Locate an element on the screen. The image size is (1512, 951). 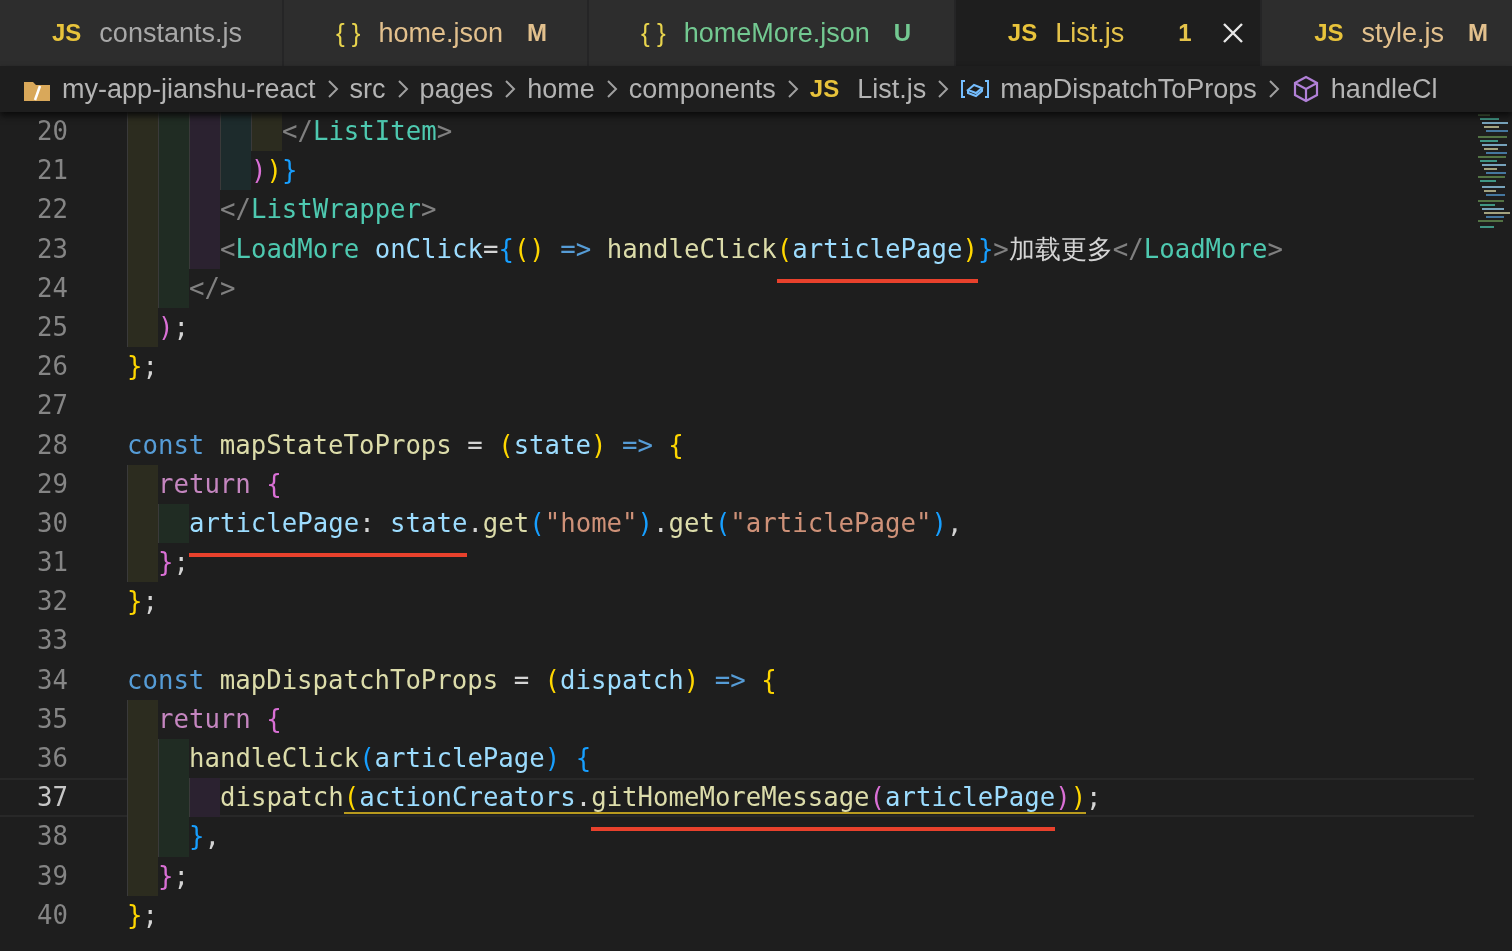
code-line: dispatch(actionCreators.gitHomeMoreMessage(articlePage)); is located at coordinates (661, 805).